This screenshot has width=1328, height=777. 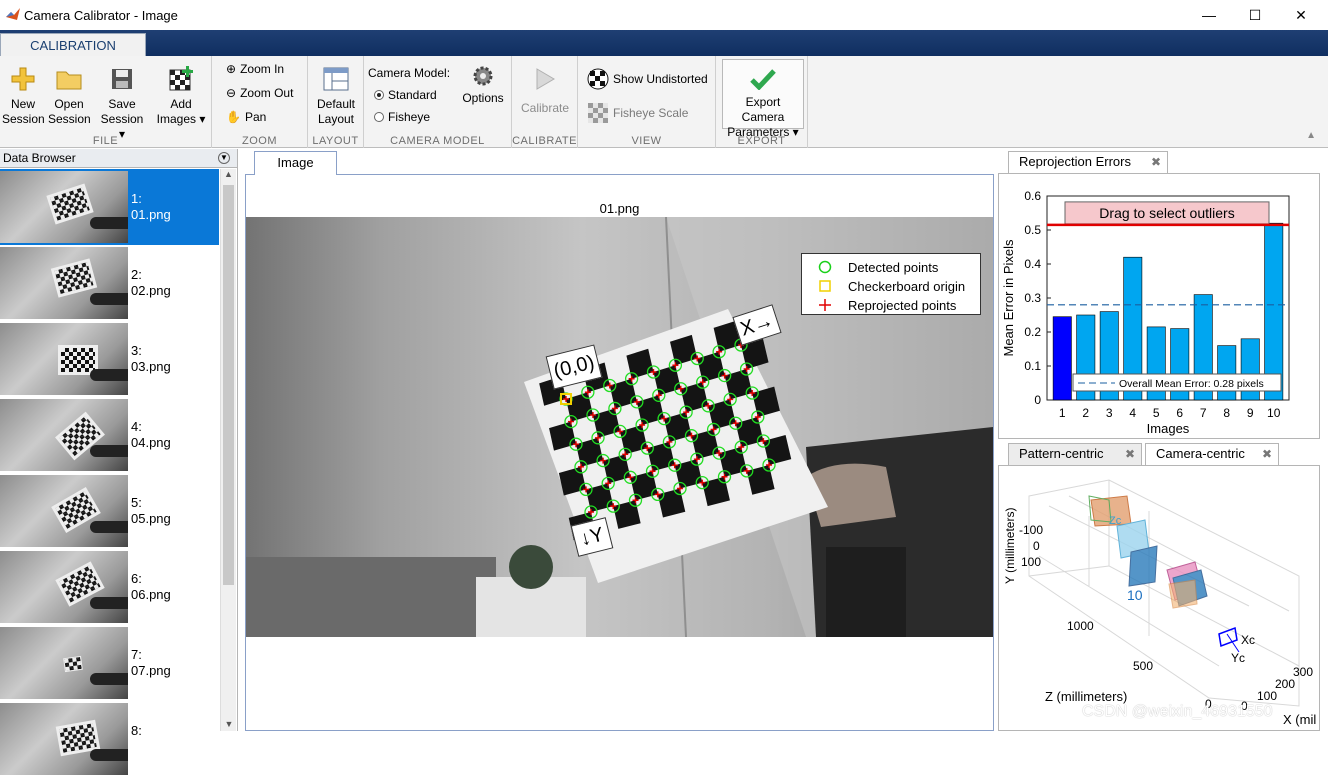 What do you see at coordinates (1075, 454) in the screenshot?
I see `tab-pattern-centric: Pattern-centric ✖` at bounding box center [1075, 454].